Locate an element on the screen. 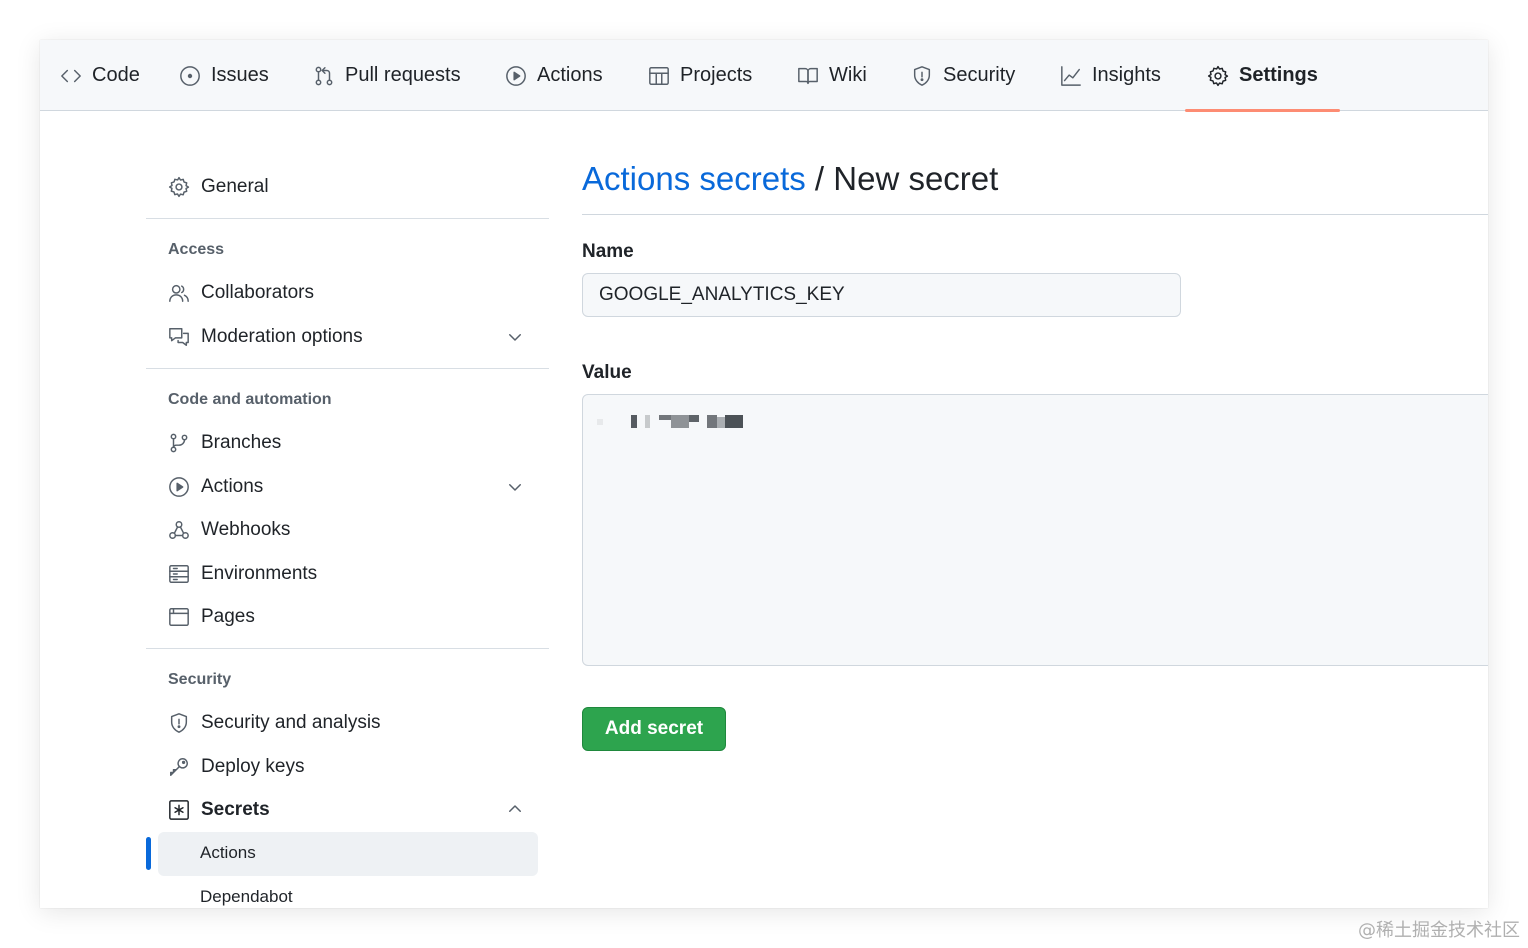 The image size is (1528, 948). tab-issues: Issues is located at coordinates (224, 75).